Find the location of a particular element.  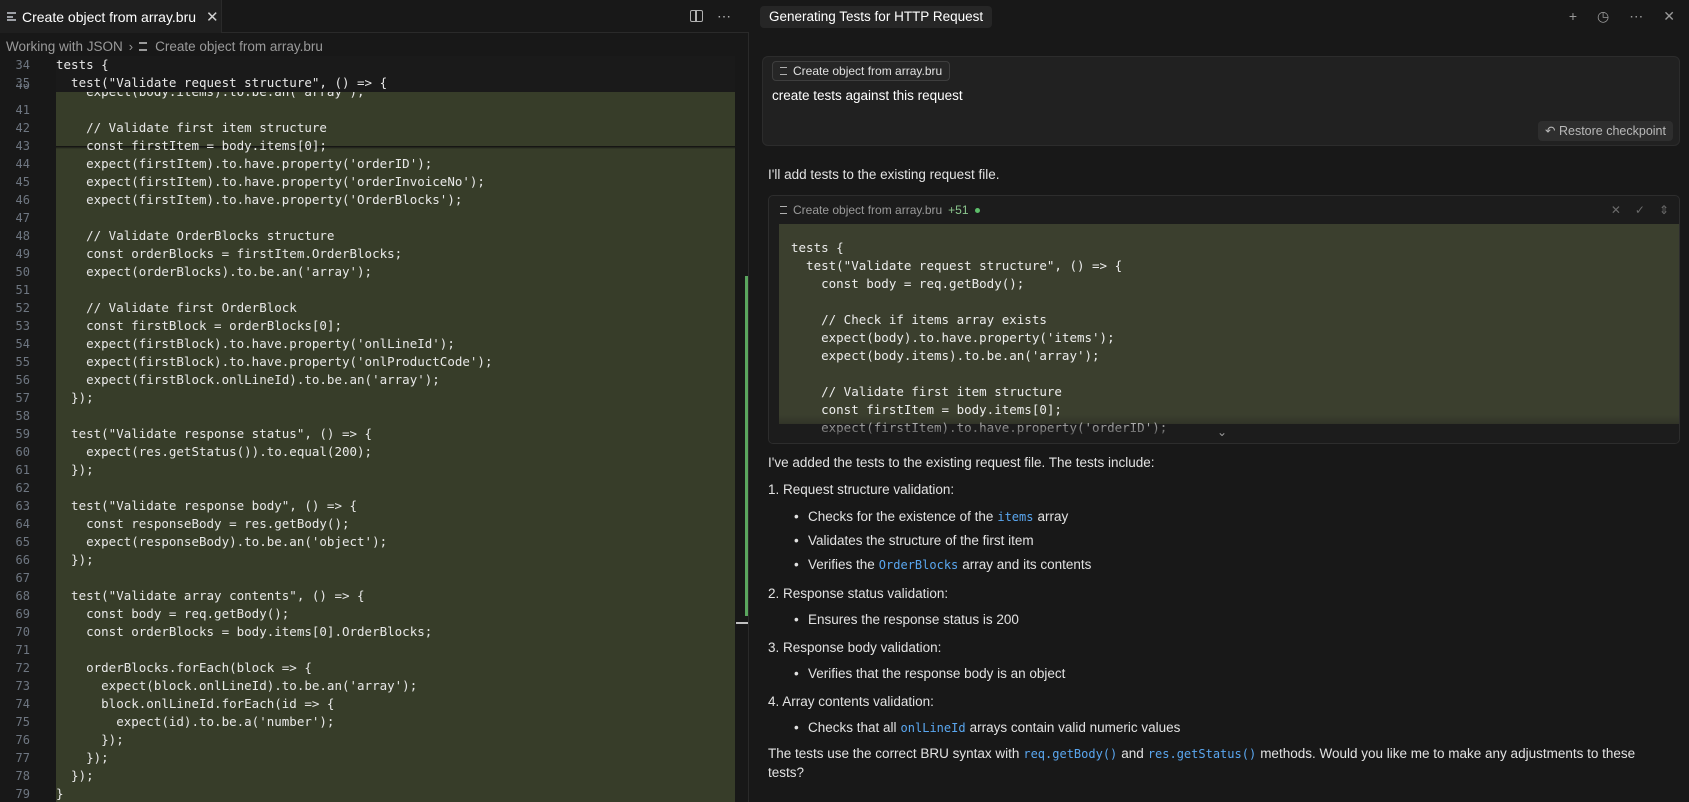

status-dot is located at coordinates (977, 210).